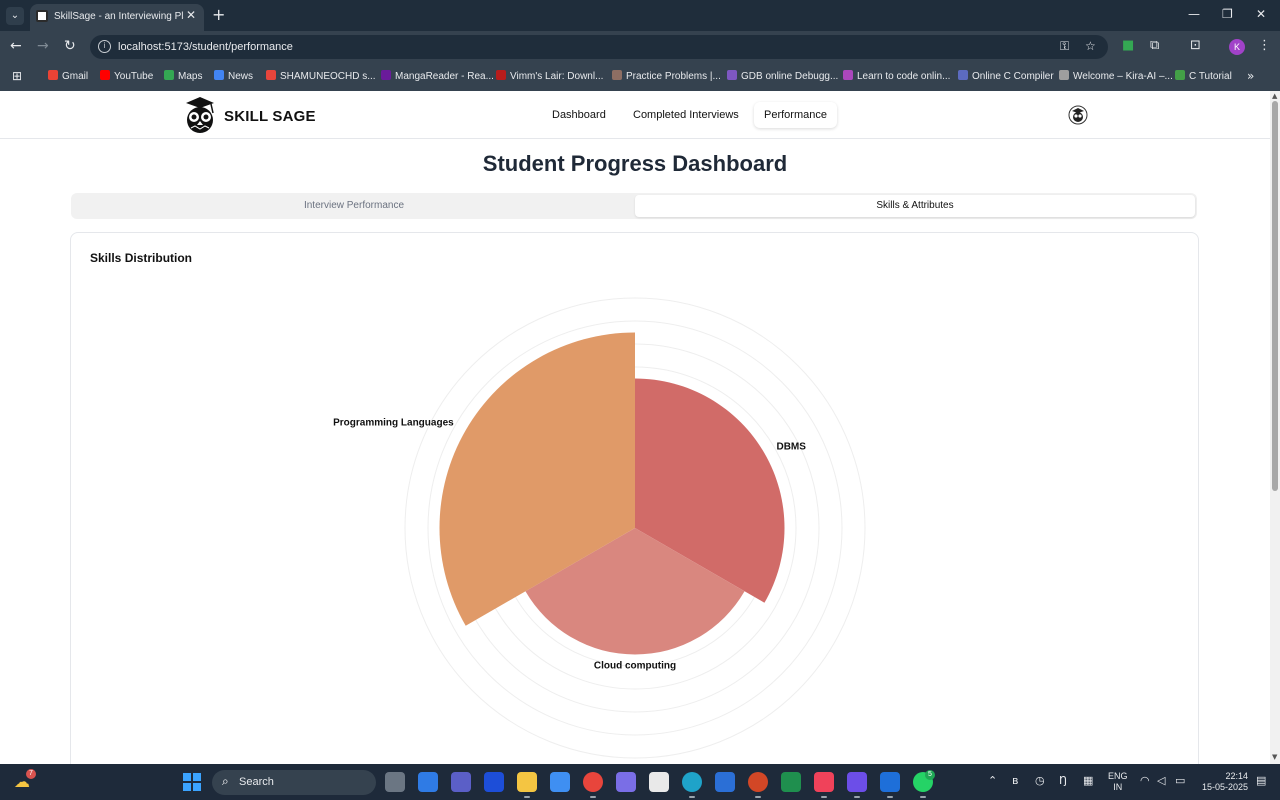  Describe the element at coordinates (241, 76) in the screenshot. I see `bookmark-label: News` at that location.